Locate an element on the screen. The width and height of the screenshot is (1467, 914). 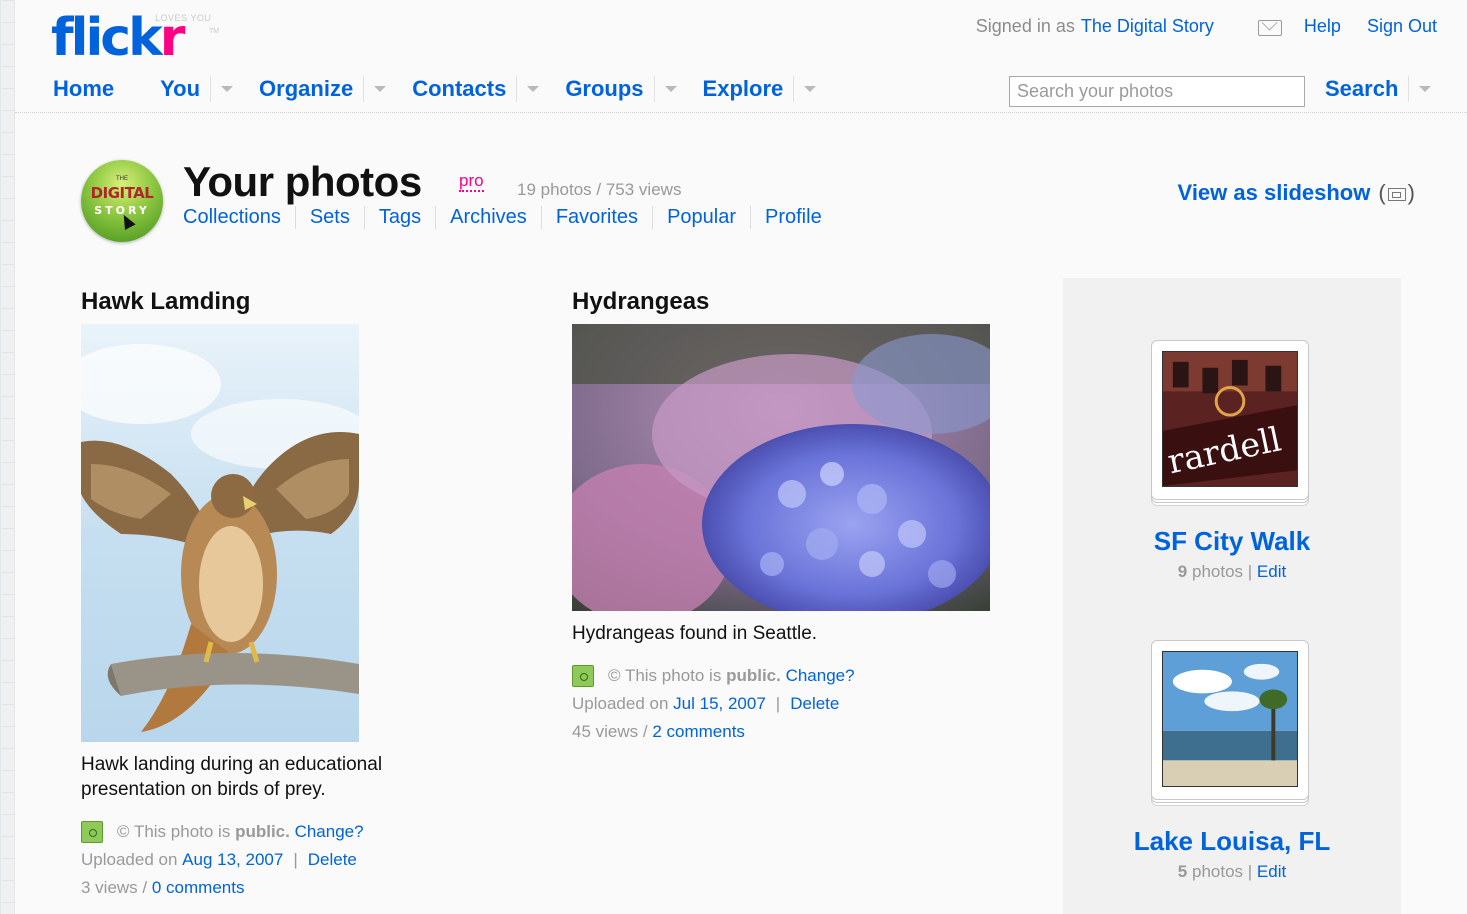
signed-in-label: Signed in as is located at coordinates (1025, 26).